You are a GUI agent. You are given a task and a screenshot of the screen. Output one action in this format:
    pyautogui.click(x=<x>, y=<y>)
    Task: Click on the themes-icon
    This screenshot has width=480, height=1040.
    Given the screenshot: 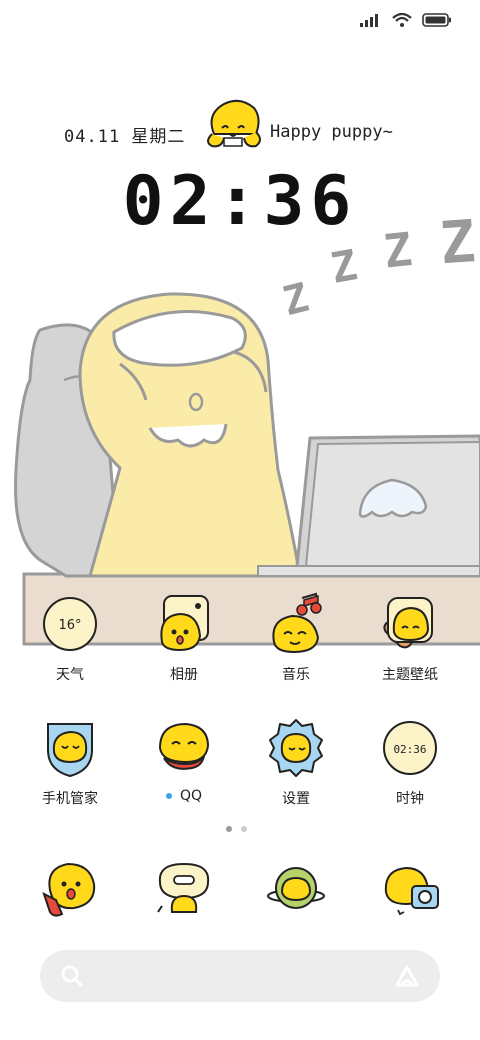 What is the action you would take?
    pyautogui.click(x=408, y=623)
    